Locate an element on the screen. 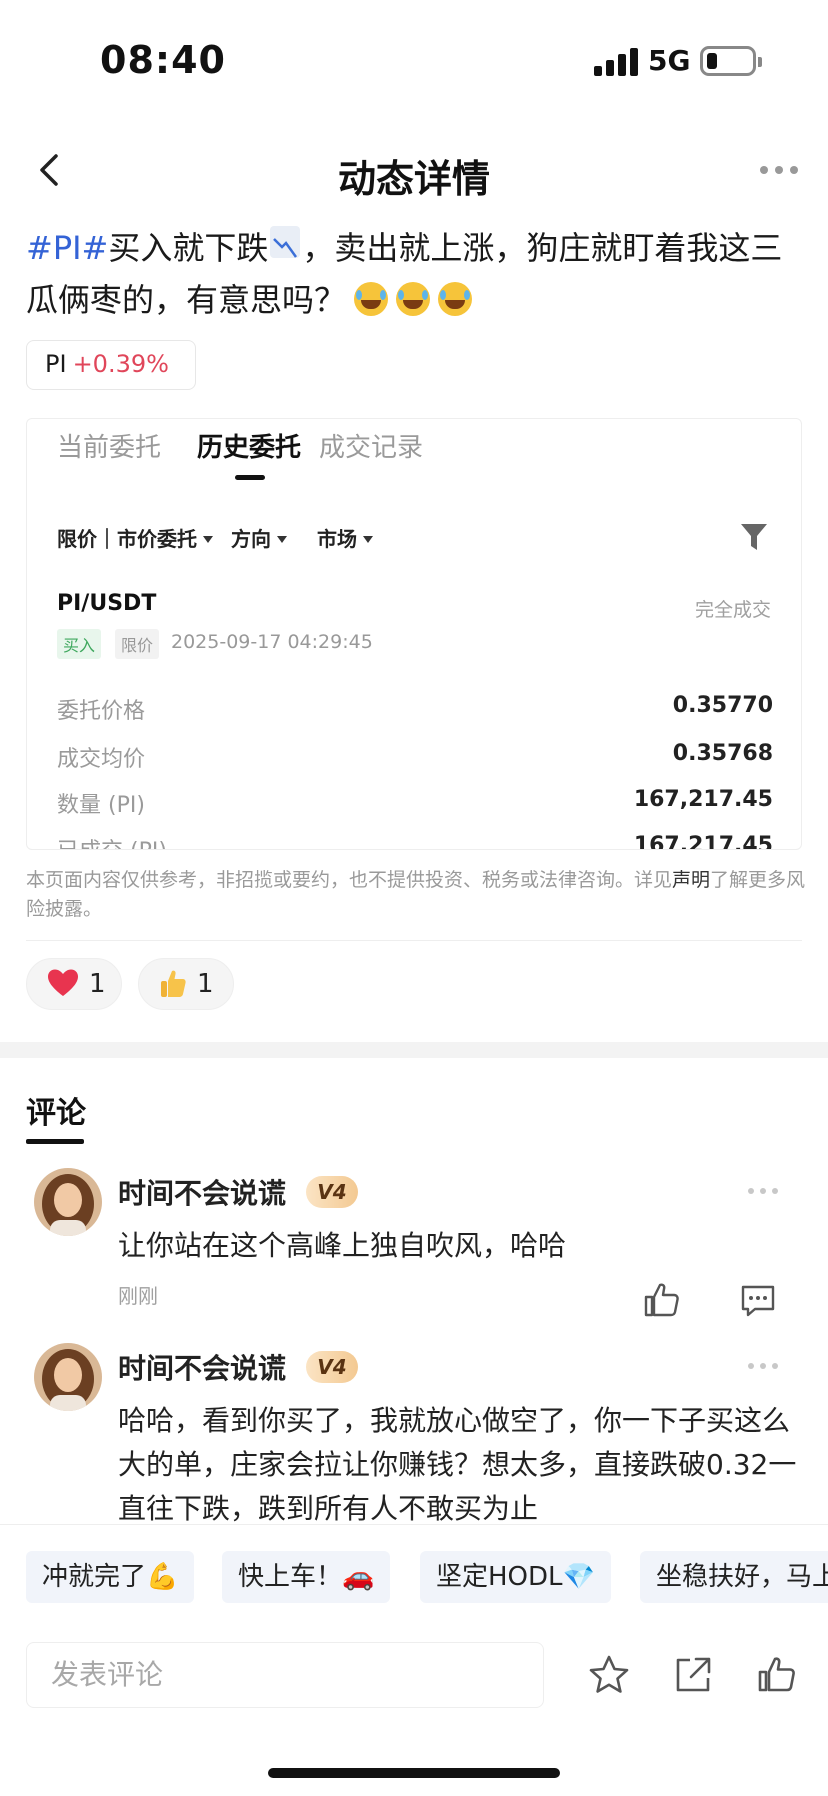 This screenshot has height=1796, width=828. type-badge: 限价 is located at coordinates (137, 644).